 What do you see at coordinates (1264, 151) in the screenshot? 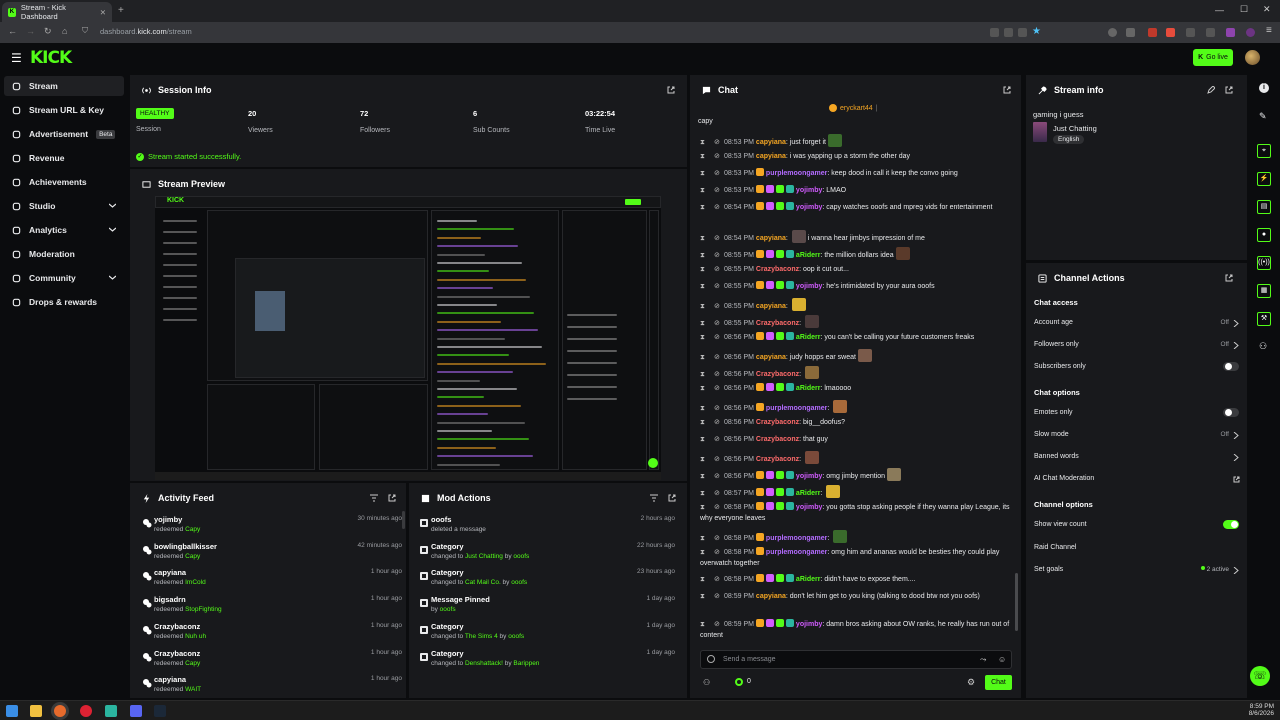
I see `rail-tool-1-icon: ⌖` at bounding box center [1264, 151].